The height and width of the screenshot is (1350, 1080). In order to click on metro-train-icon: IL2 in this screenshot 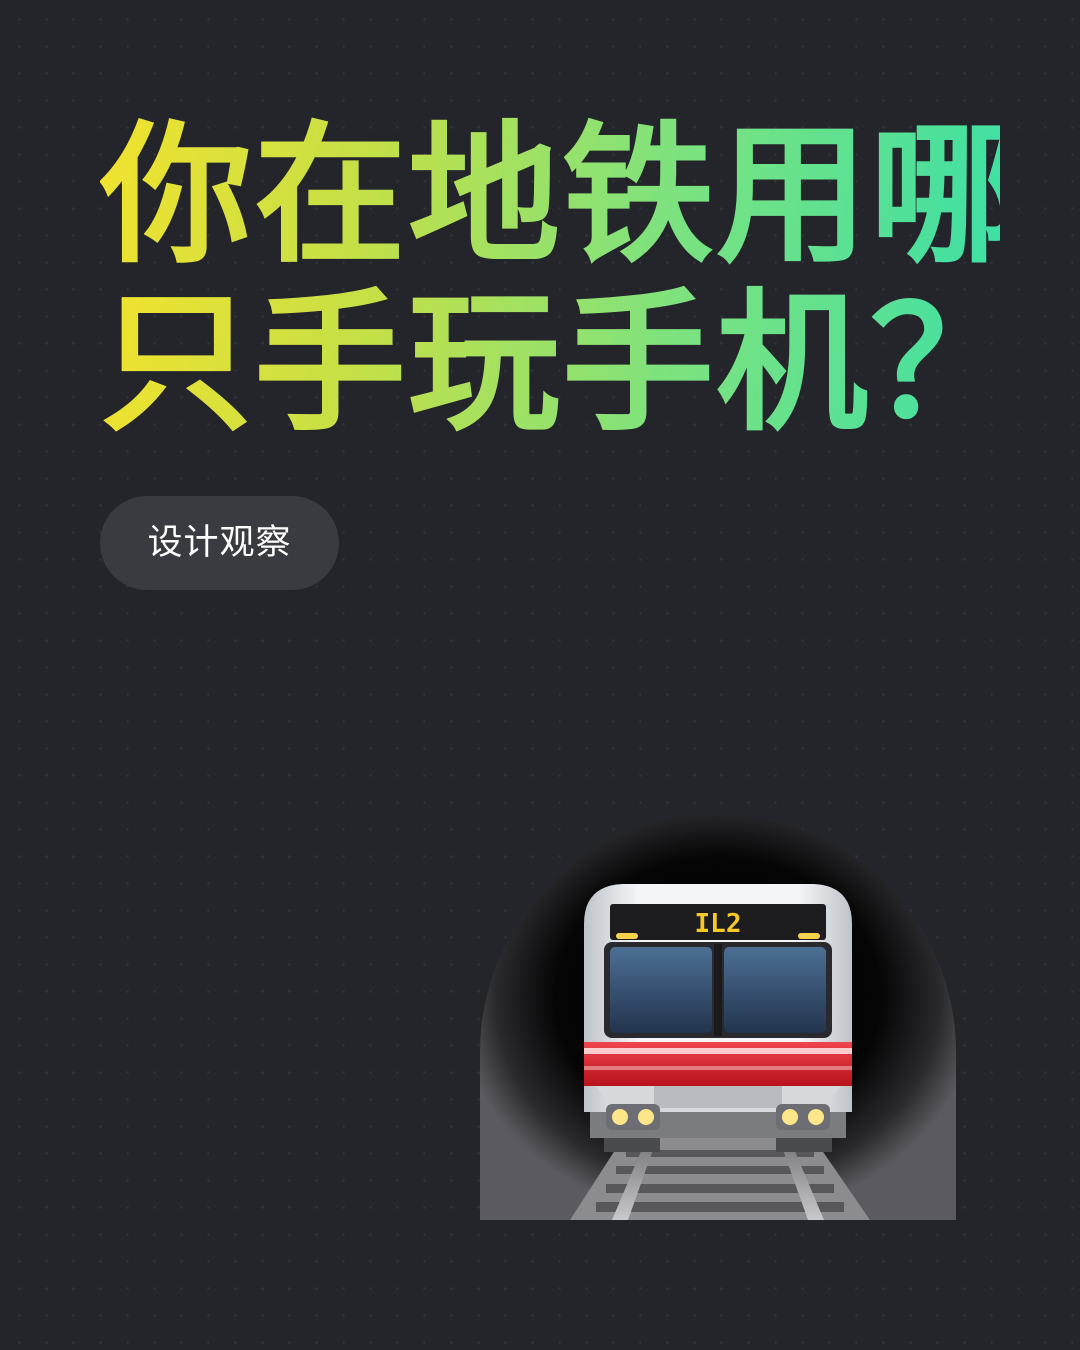, I will do `click(718, 1017)`.